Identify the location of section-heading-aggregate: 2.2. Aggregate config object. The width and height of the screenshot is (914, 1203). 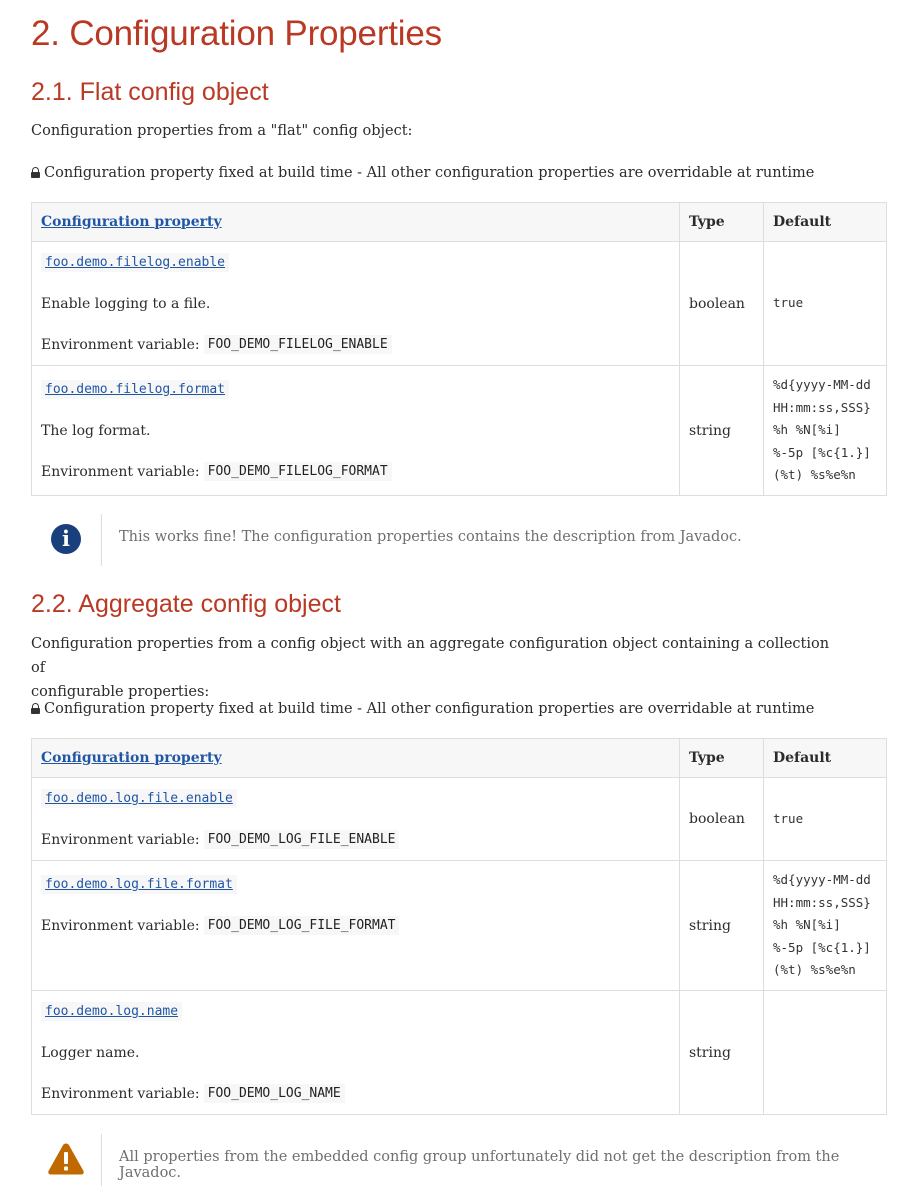
(186, 604).